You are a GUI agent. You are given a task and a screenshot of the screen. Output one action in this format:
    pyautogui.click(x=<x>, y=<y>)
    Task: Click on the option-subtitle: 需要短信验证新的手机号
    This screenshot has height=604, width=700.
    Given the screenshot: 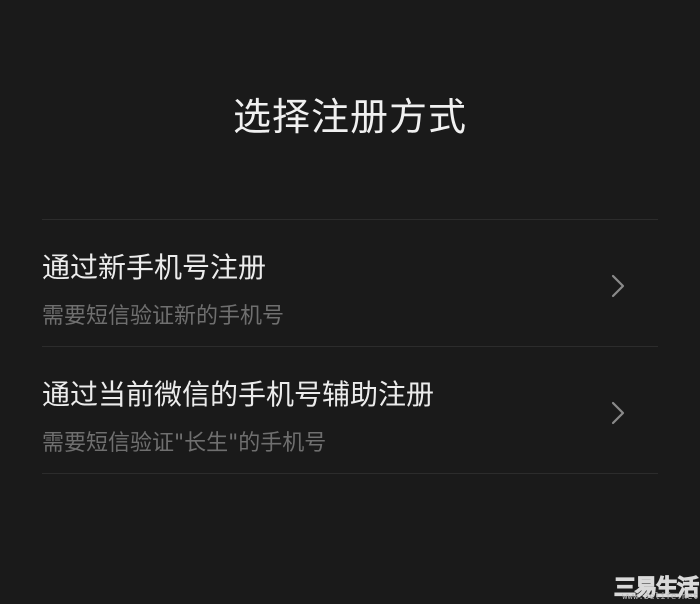 What is the action you would take?
    pyautogui.click(x=163, y=316)
    